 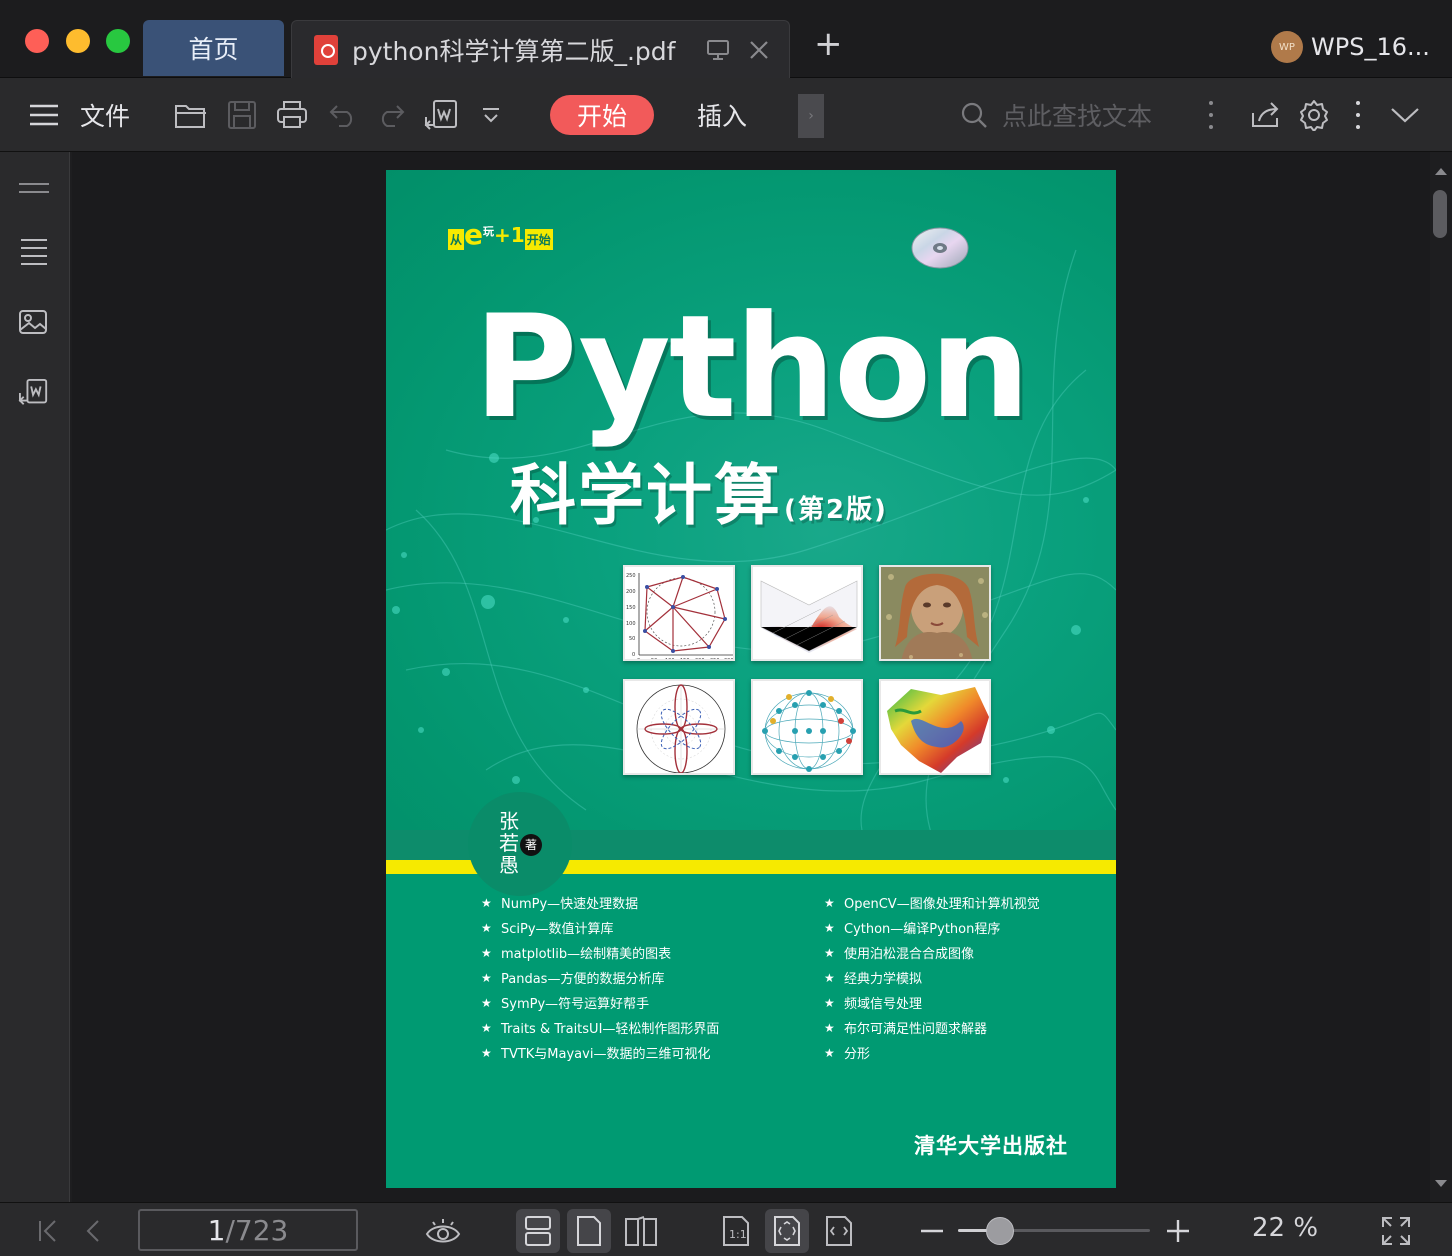 I want to click on thumbnail-image-icon, so click(x=34, y=323).